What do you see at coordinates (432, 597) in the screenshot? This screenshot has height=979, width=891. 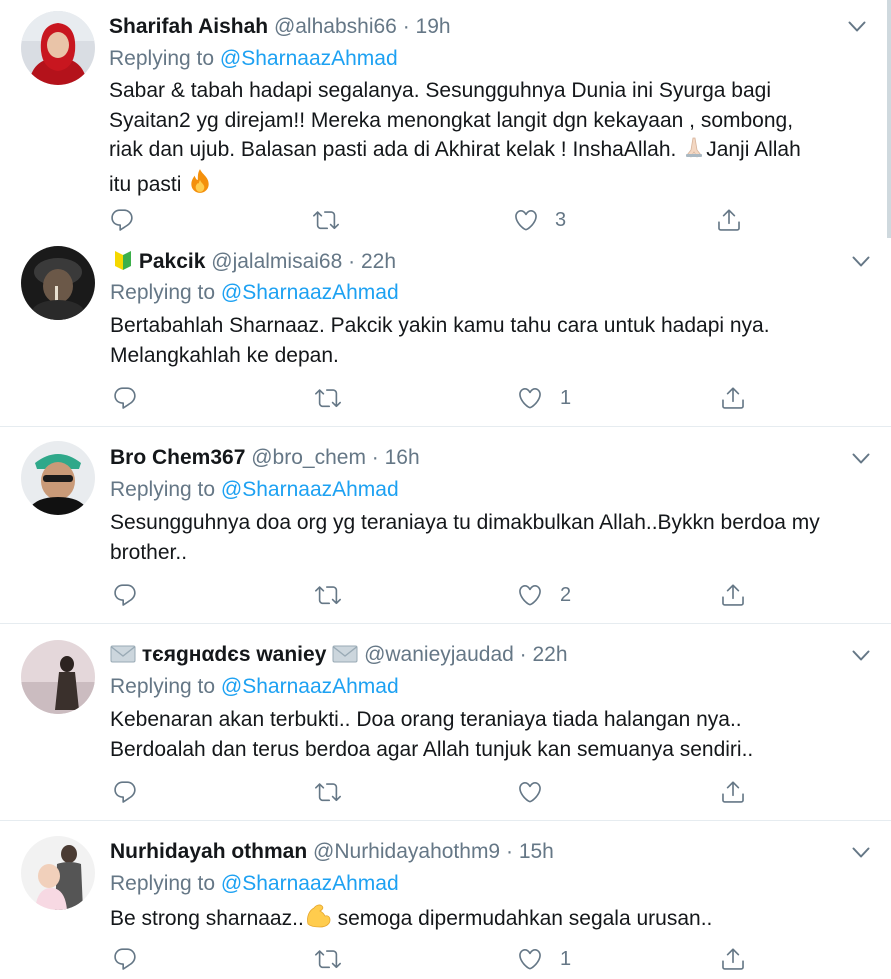 I see `tweet-actions: 2` at bounding box center [432, 597].